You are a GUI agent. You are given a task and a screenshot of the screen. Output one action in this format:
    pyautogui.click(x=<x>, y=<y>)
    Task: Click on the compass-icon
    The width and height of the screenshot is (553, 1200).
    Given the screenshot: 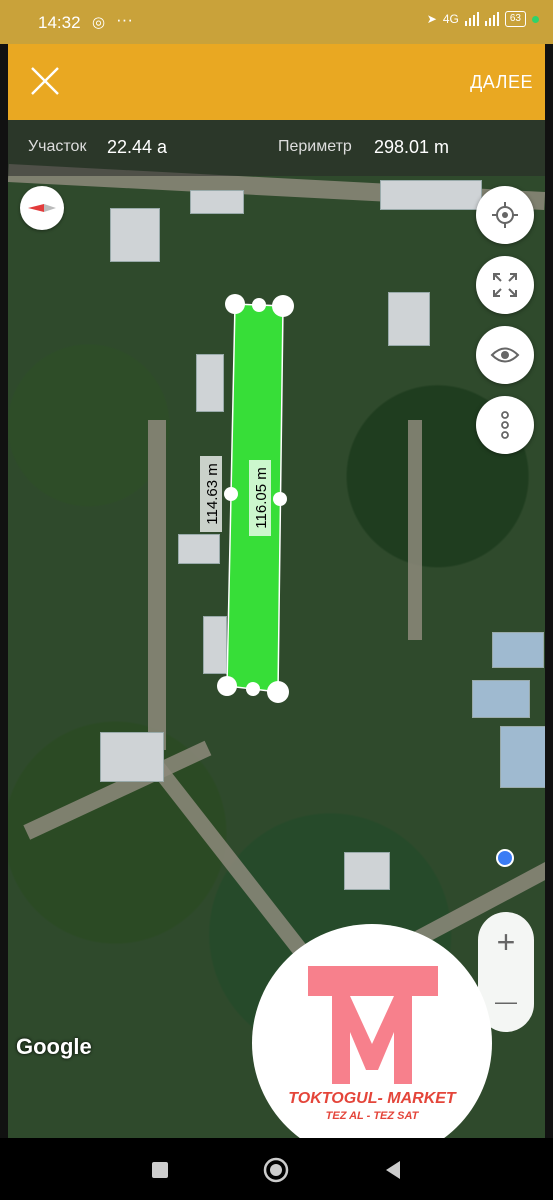 What is the action you would take?
    pyautogui.click(x=42, y=208)
    